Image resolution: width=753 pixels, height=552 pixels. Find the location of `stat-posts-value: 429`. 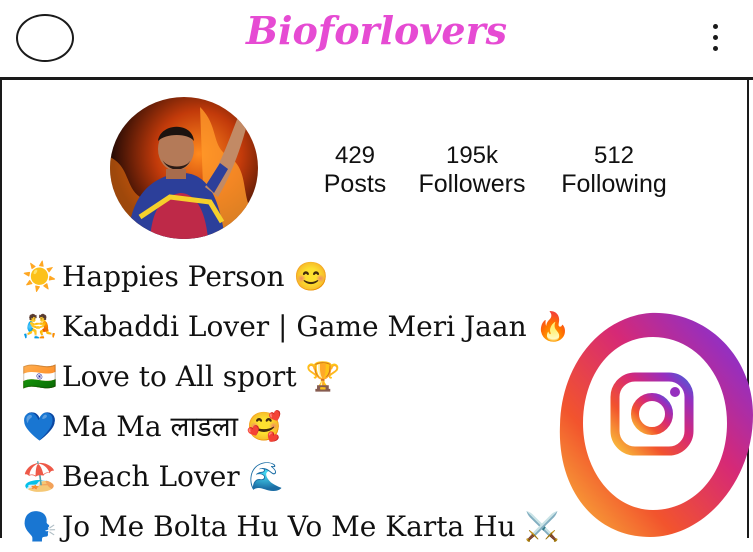

stat-posts-value: 429 is located at coordinates (355, 155).